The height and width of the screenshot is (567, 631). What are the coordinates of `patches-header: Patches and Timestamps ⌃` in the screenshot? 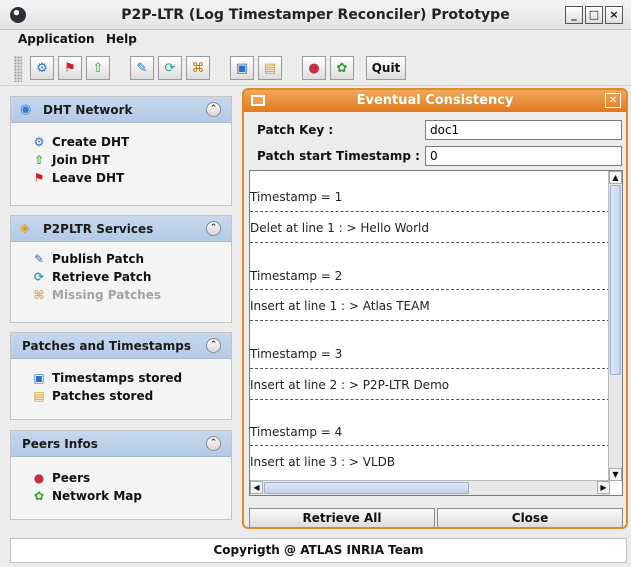 It's located at (121, 346).